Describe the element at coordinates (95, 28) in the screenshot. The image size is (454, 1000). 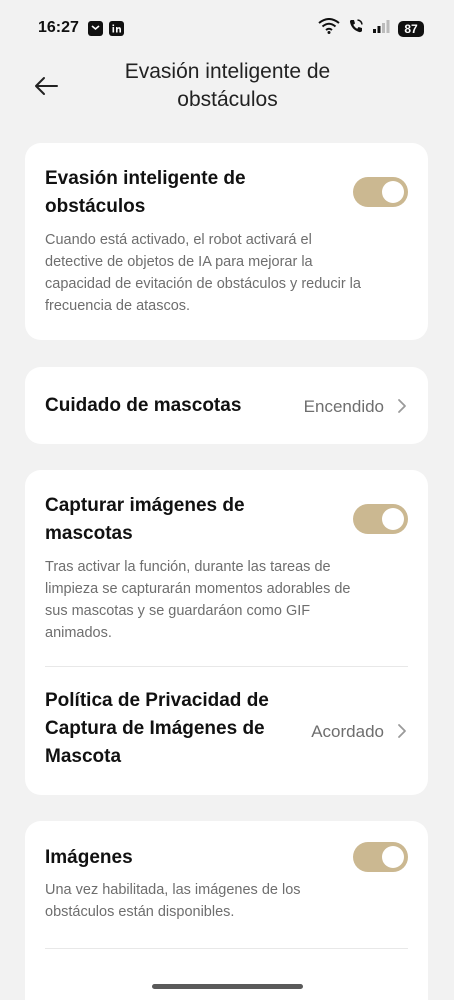
I see `mail-icon` at that location.